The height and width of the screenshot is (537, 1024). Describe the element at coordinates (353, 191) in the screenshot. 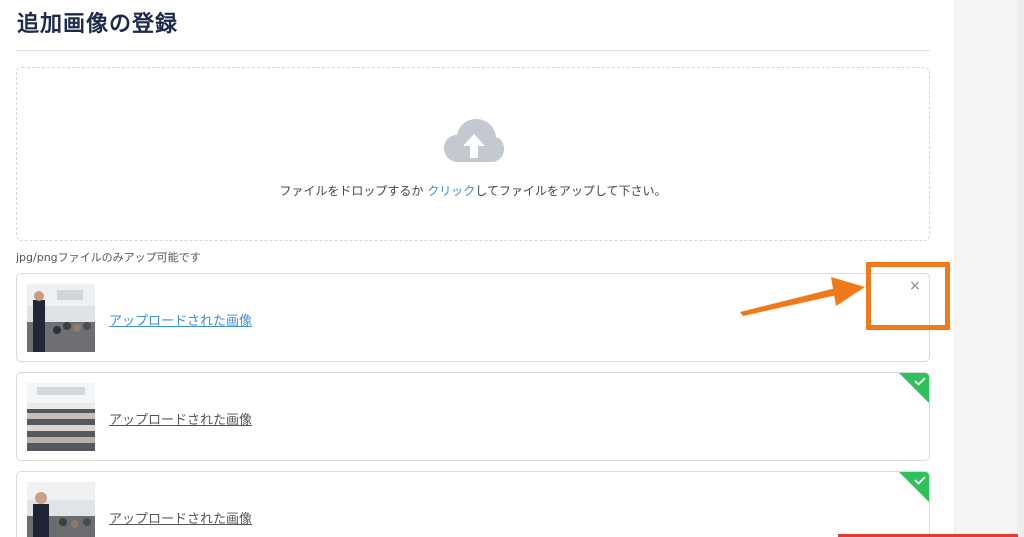

I see `dropzone-message-before: ファイルをドロップするか` at that location.